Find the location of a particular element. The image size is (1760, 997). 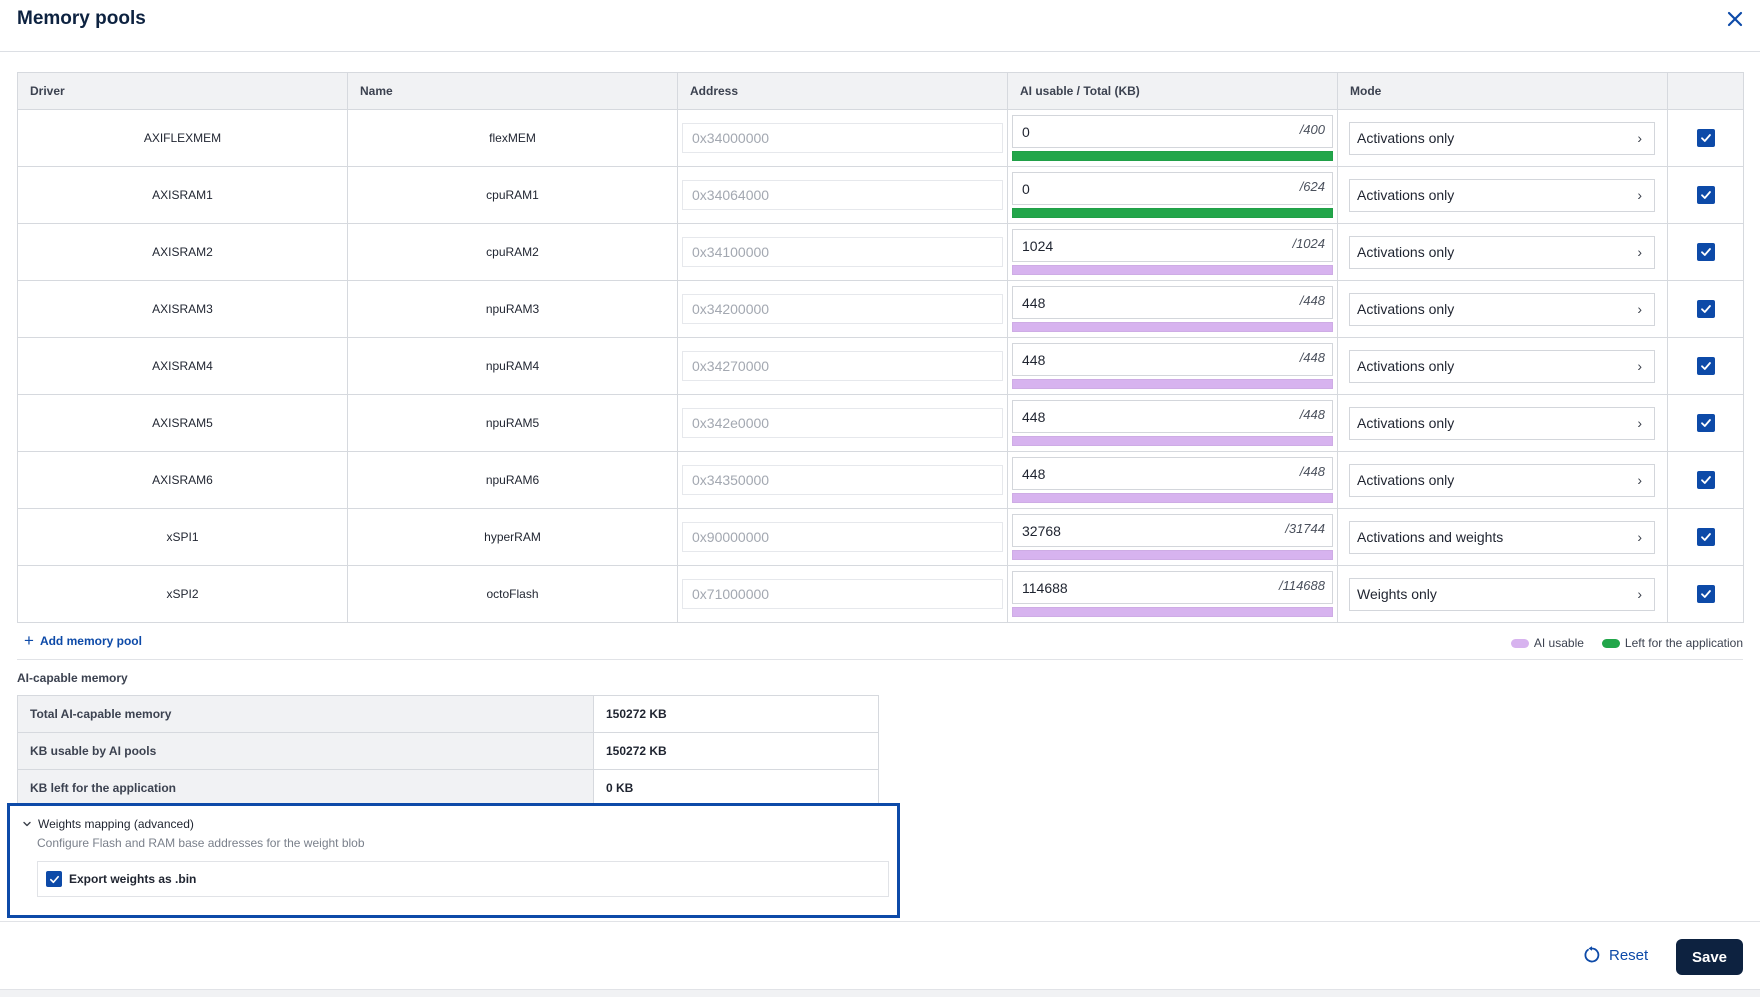

dialog-header: Memory pools is located at coordinates (880, 26).